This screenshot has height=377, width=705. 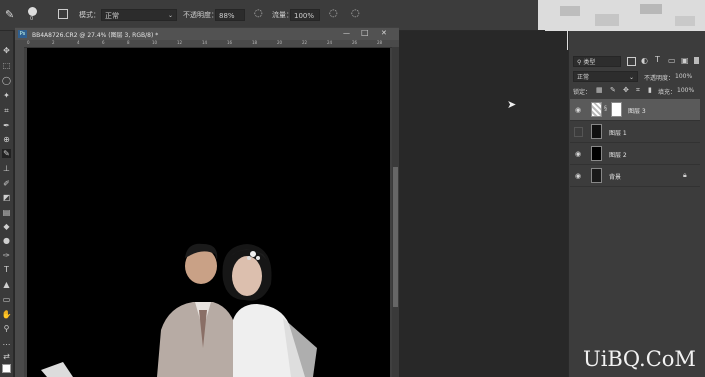 What do you see at coordinates (578, 132) in the screenshot?
I see `eye-toggle-empty` at bounding box center [578, 132].